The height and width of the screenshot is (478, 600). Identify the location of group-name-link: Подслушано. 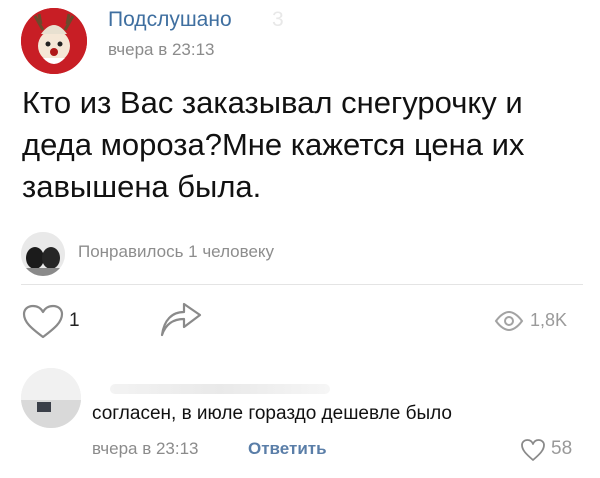
(170, 20).